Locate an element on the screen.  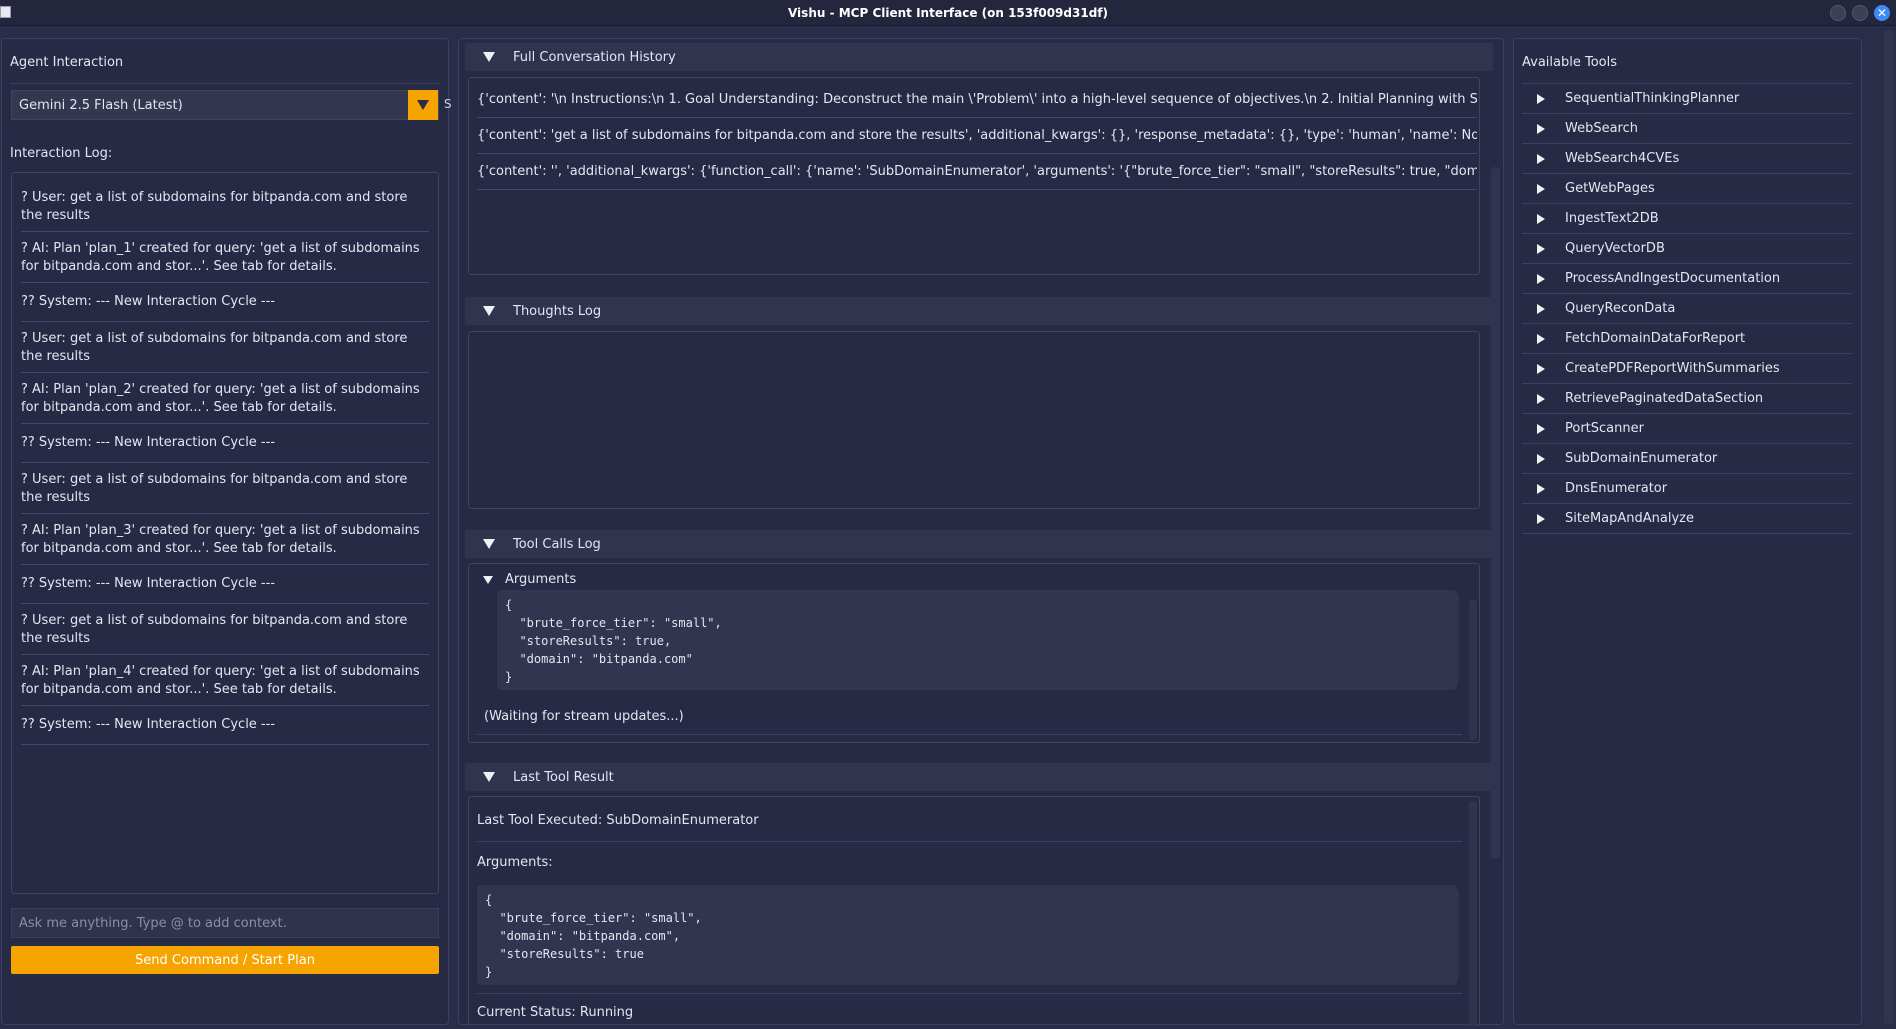
arguments-label: Arguments is located at coordinates (541, 579).